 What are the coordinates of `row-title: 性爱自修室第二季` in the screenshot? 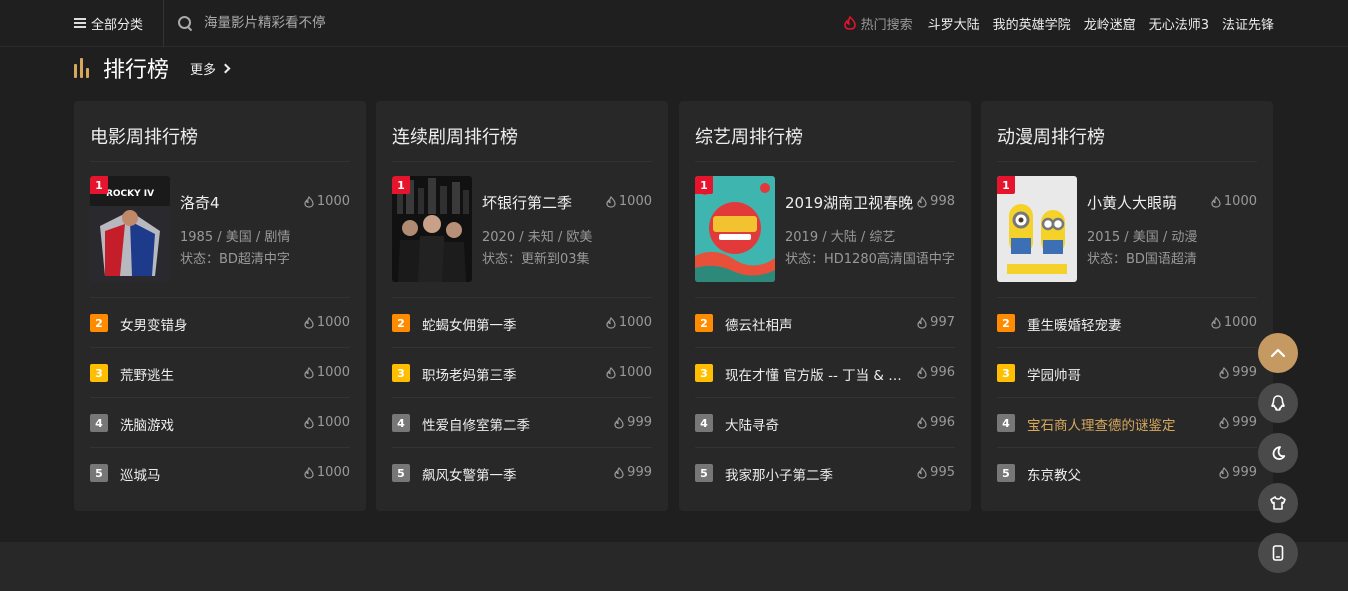 It's located at (512, 424).